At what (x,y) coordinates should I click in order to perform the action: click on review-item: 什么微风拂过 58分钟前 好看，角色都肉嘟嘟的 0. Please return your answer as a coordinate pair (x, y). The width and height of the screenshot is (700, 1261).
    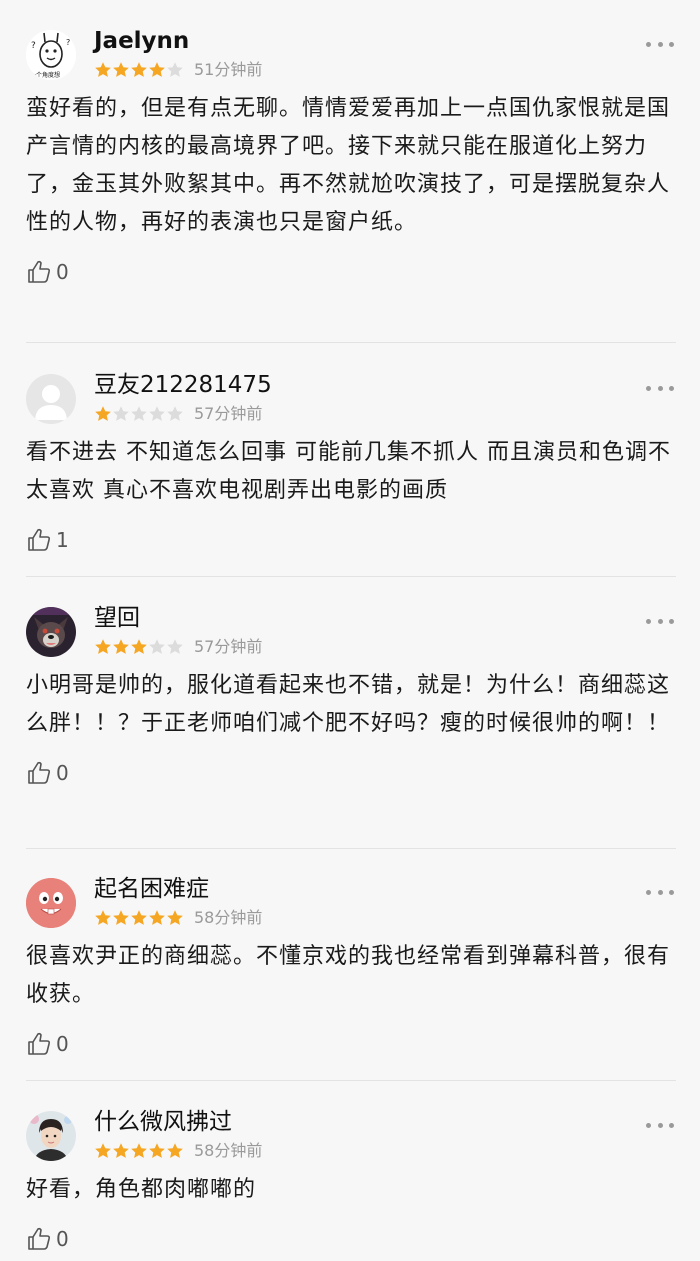
    Looking at the image, I should click on (350, 1184).